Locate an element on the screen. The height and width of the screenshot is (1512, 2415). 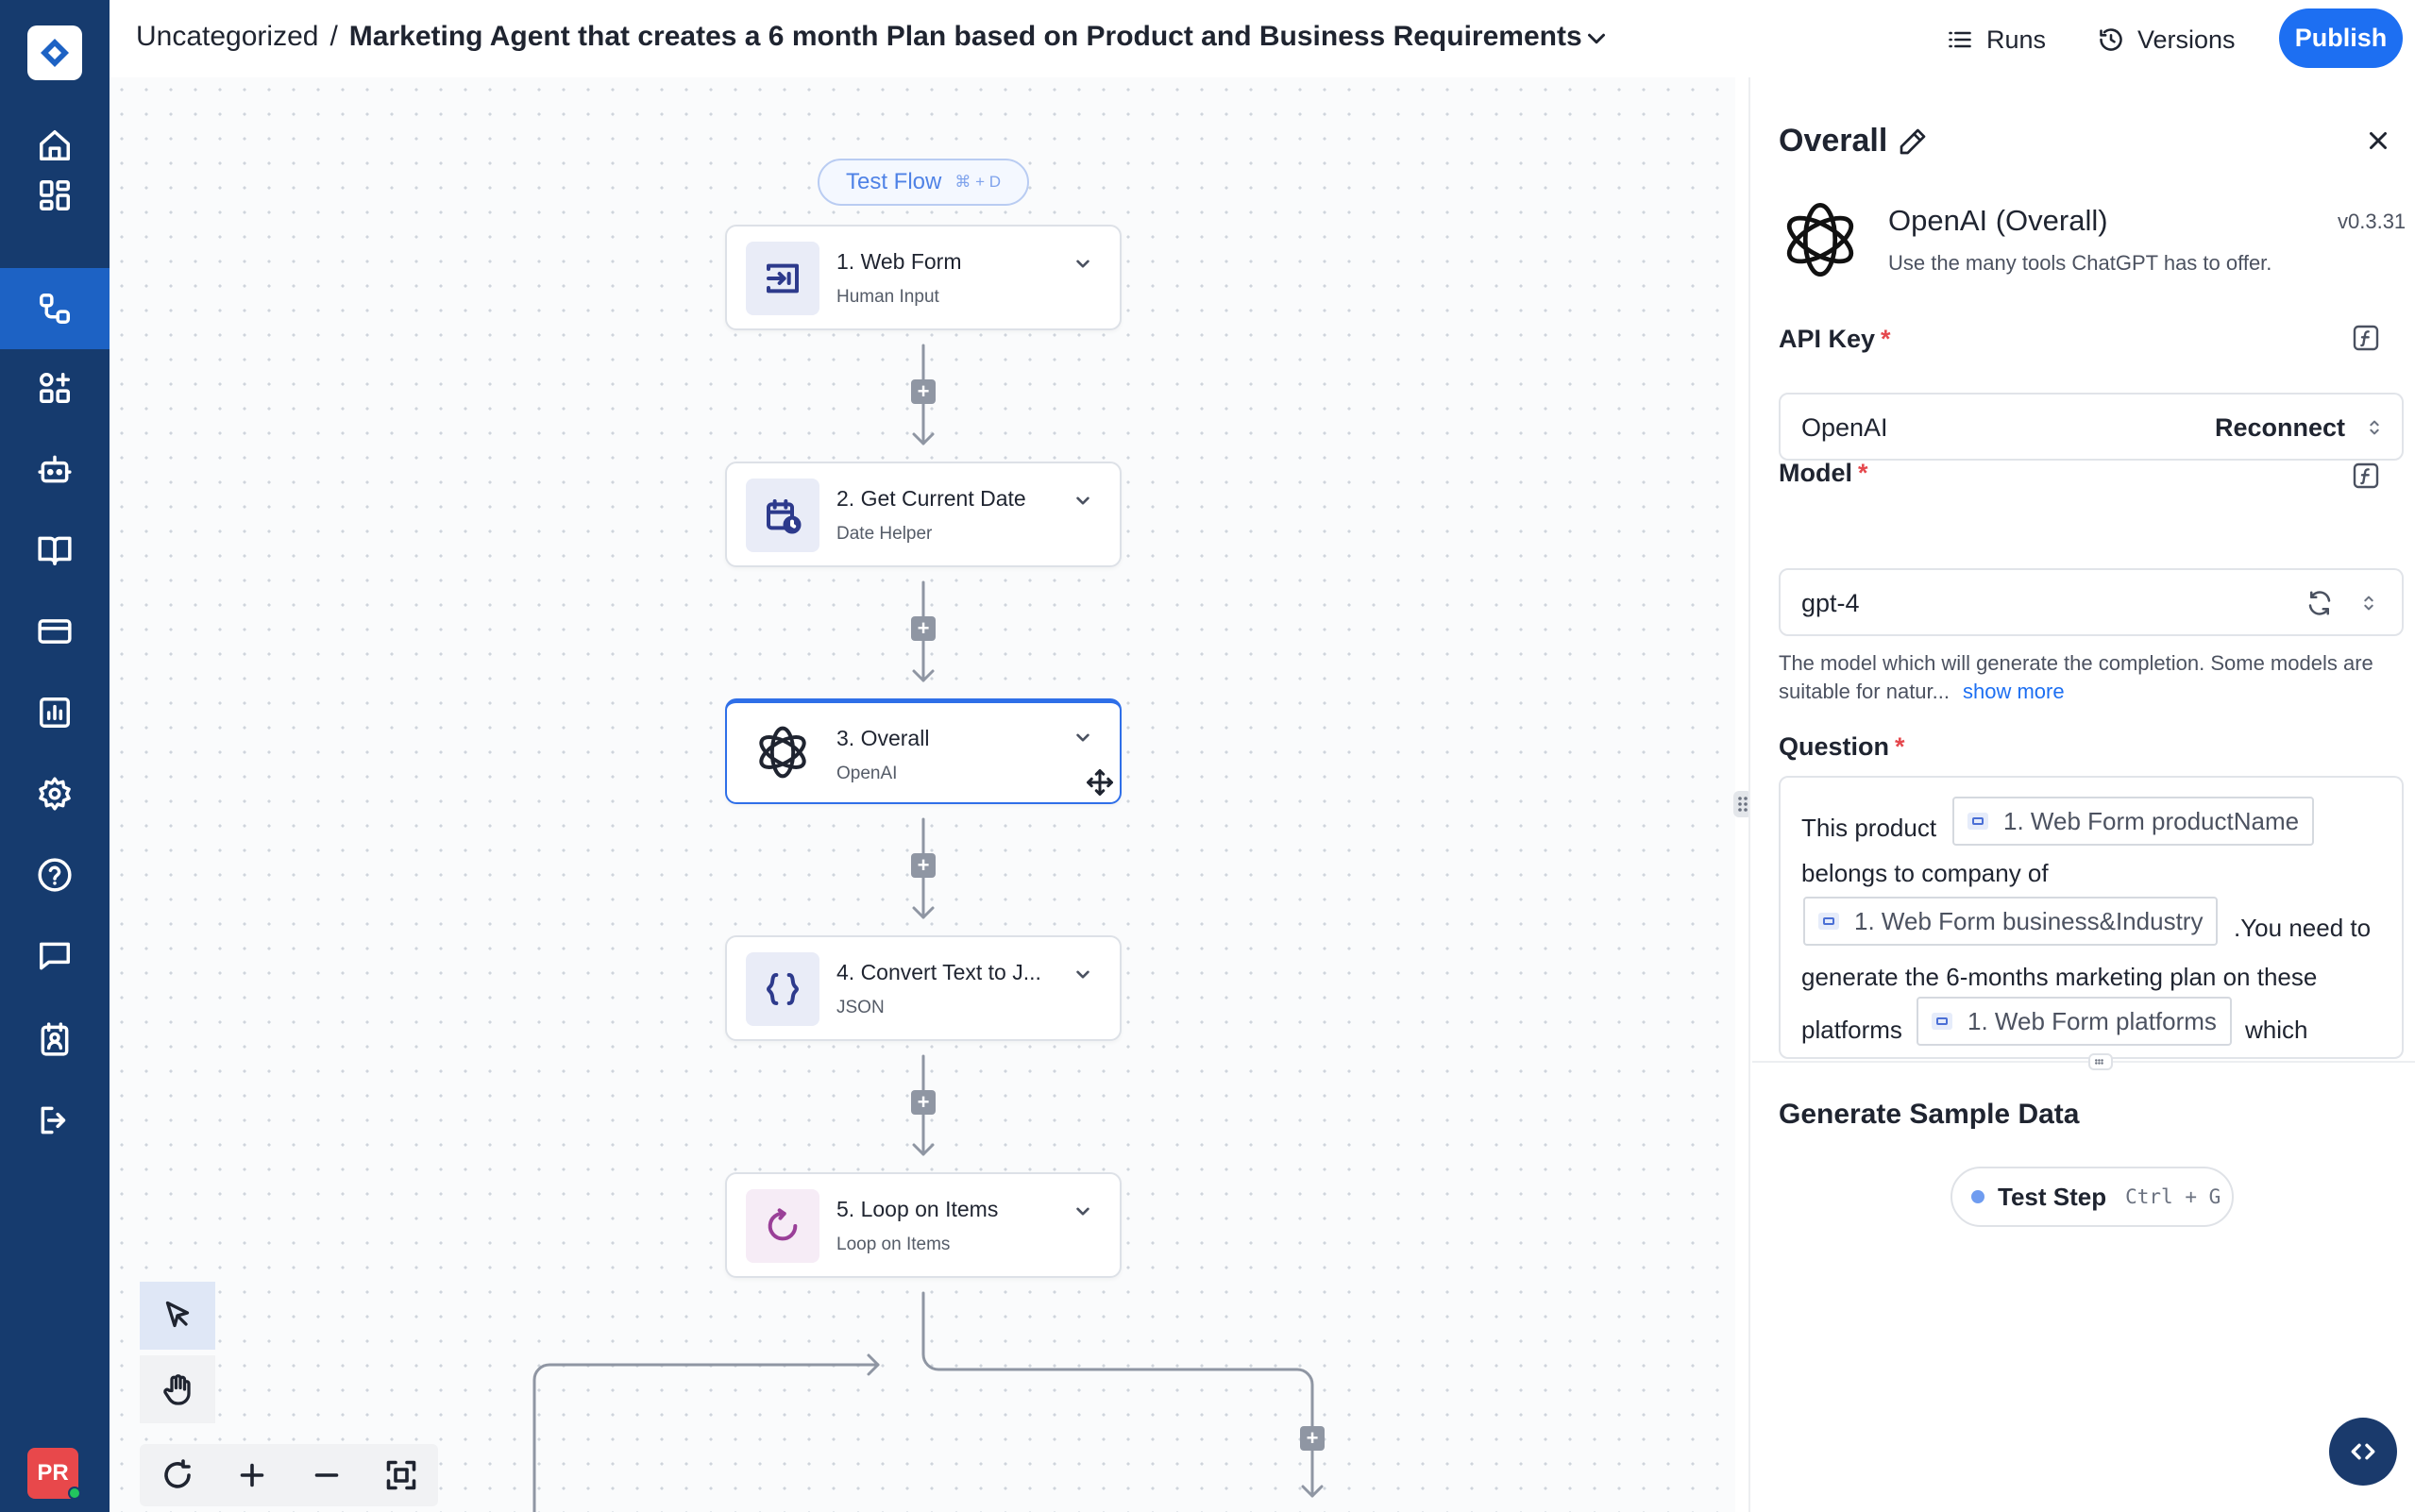
select-mode-button is located at coordinates (177, 1316).